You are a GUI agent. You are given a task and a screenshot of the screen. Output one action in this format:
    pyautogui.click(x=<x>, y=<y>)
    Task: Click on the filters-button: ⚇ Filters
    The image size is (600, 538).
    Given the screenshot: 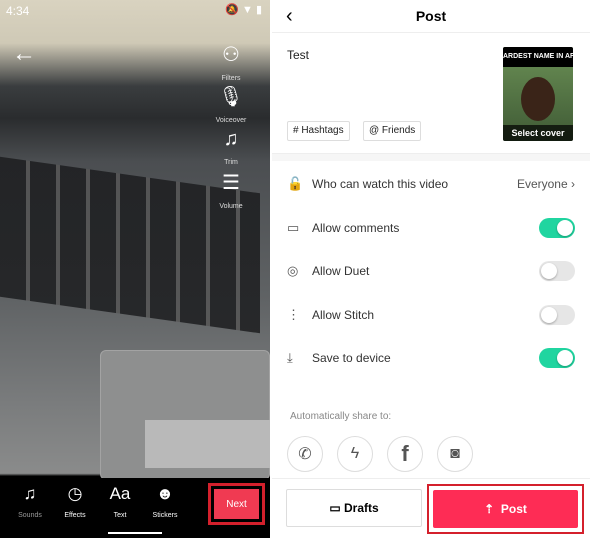 What is the action you would take?
    pyautogui.click(x=231, y=63)
    